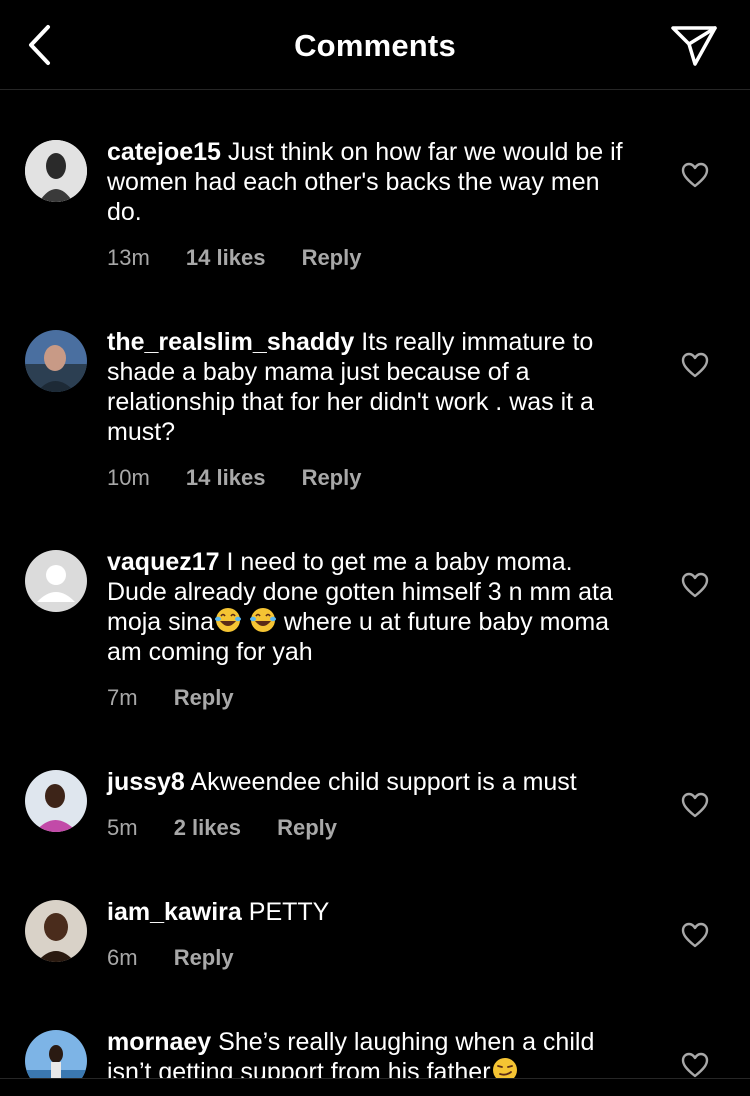 The height and width of the screenshot is (1096, 750). What do you see at coordinates (159, 1042) in the screenshot?
I see `comment-username: mornaey` at bounding box center [159, 1042].